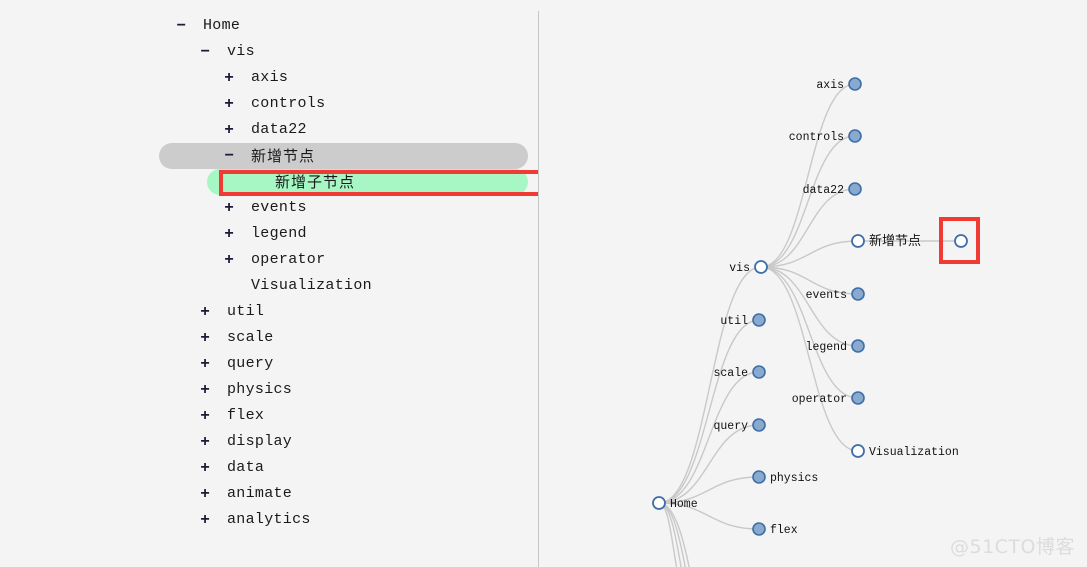 This screenshot has height=567, width=1087. What do you see at coordinates (748, 267) in the screenshot?
I see `graph-node-vis: vis` at bounding box center [748, 267].